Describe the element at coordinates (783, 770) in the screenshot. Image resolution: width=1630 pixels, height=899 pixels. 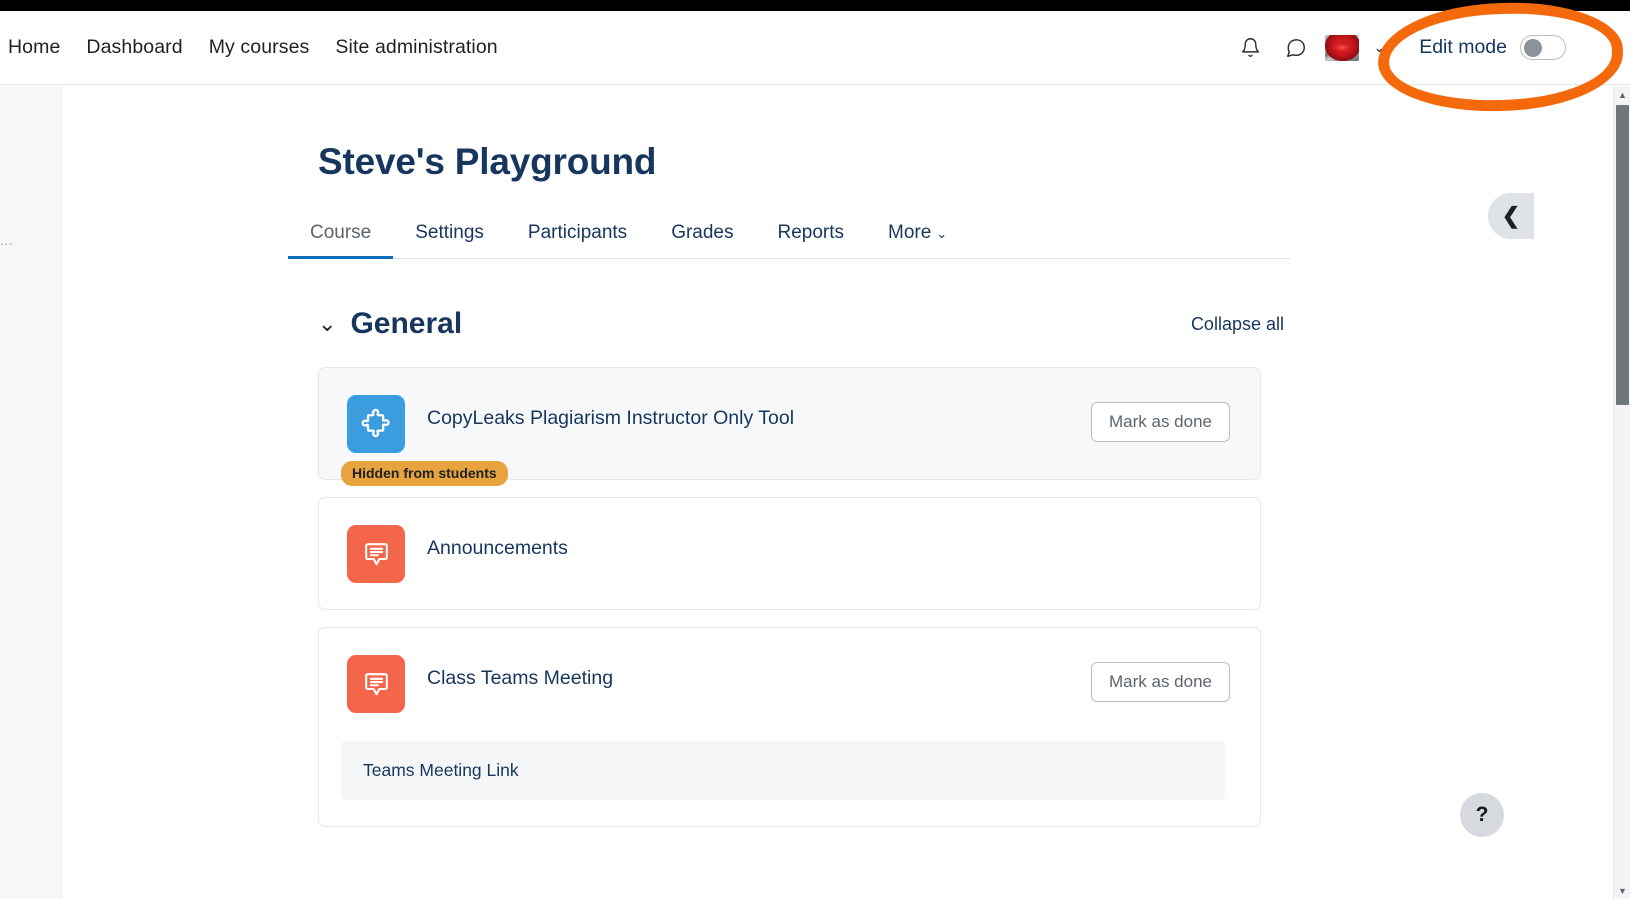
I see `activity-description: Teams Meeting Link` at that location.